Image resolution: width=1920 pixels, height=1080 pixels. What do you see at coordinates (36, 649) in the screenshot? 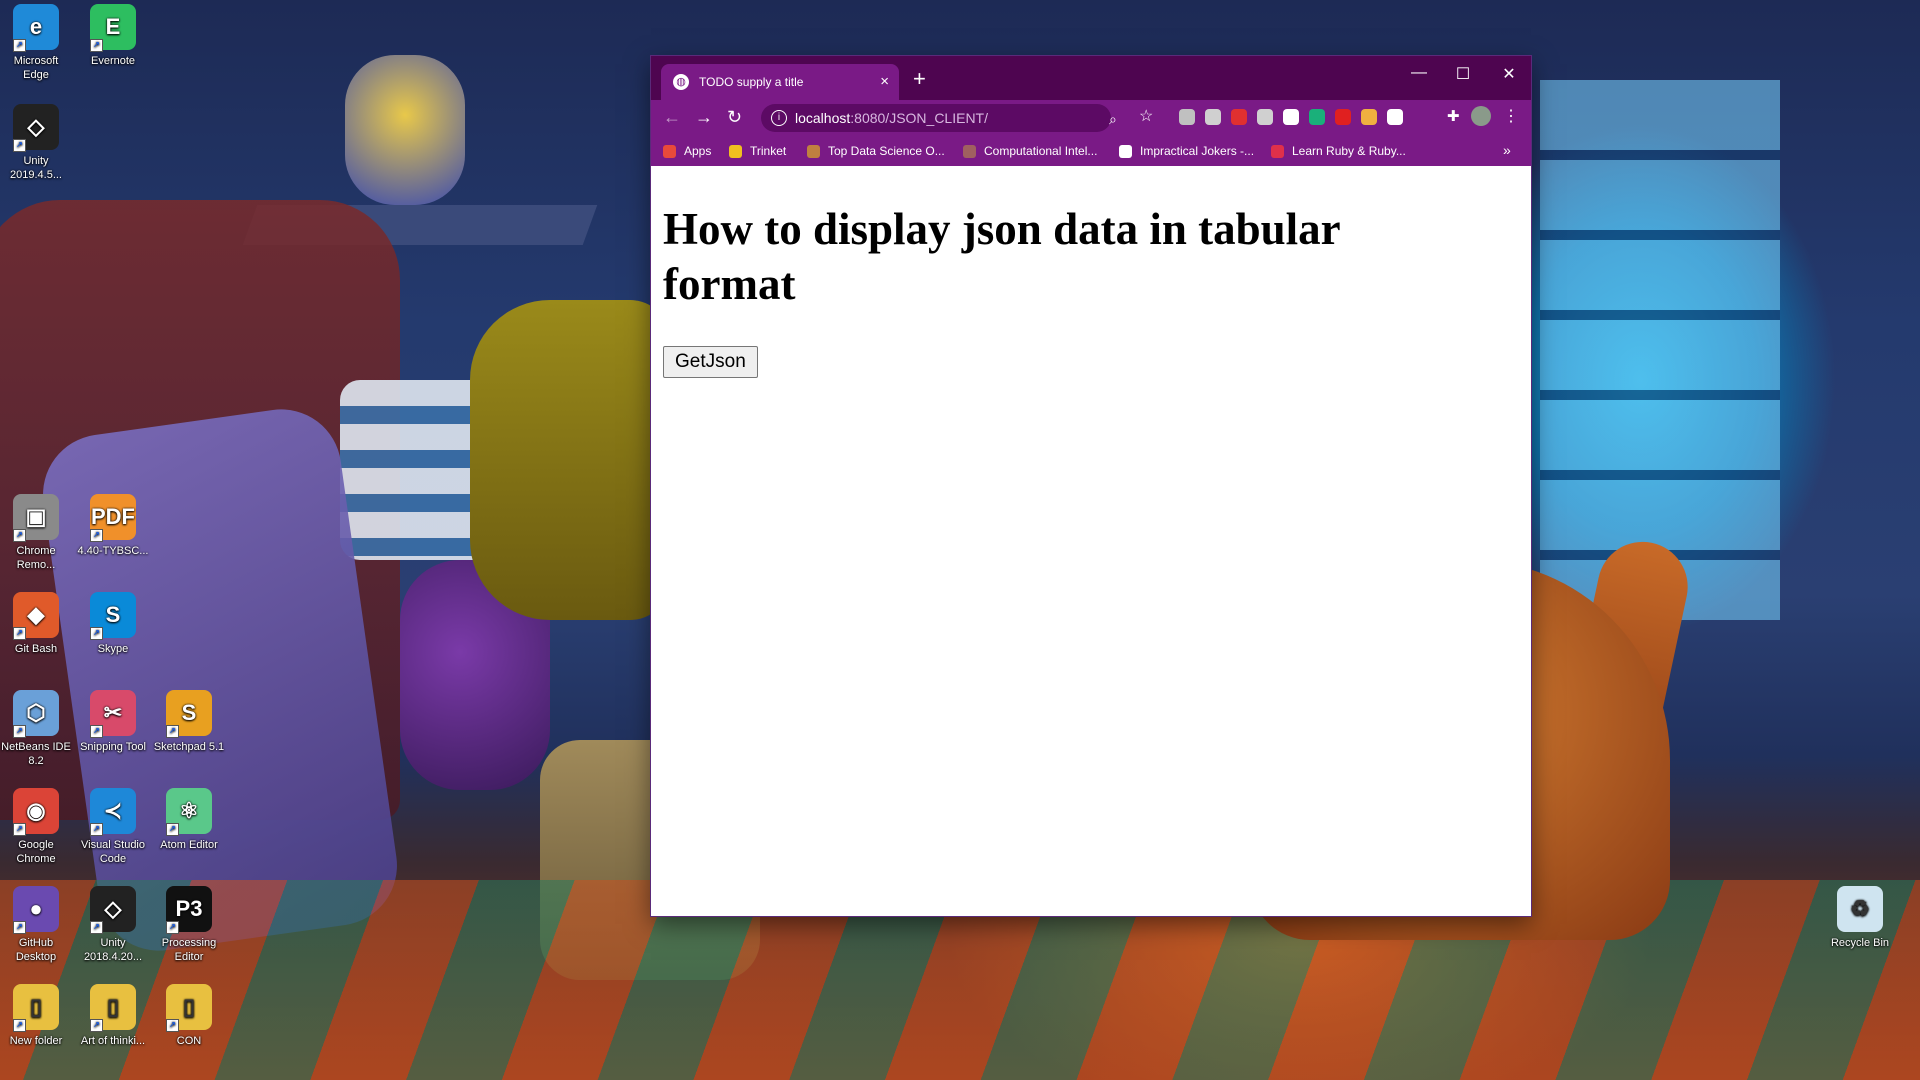
I see `desktop-icon-label: Git Bash` at bounding box center [36, 649].